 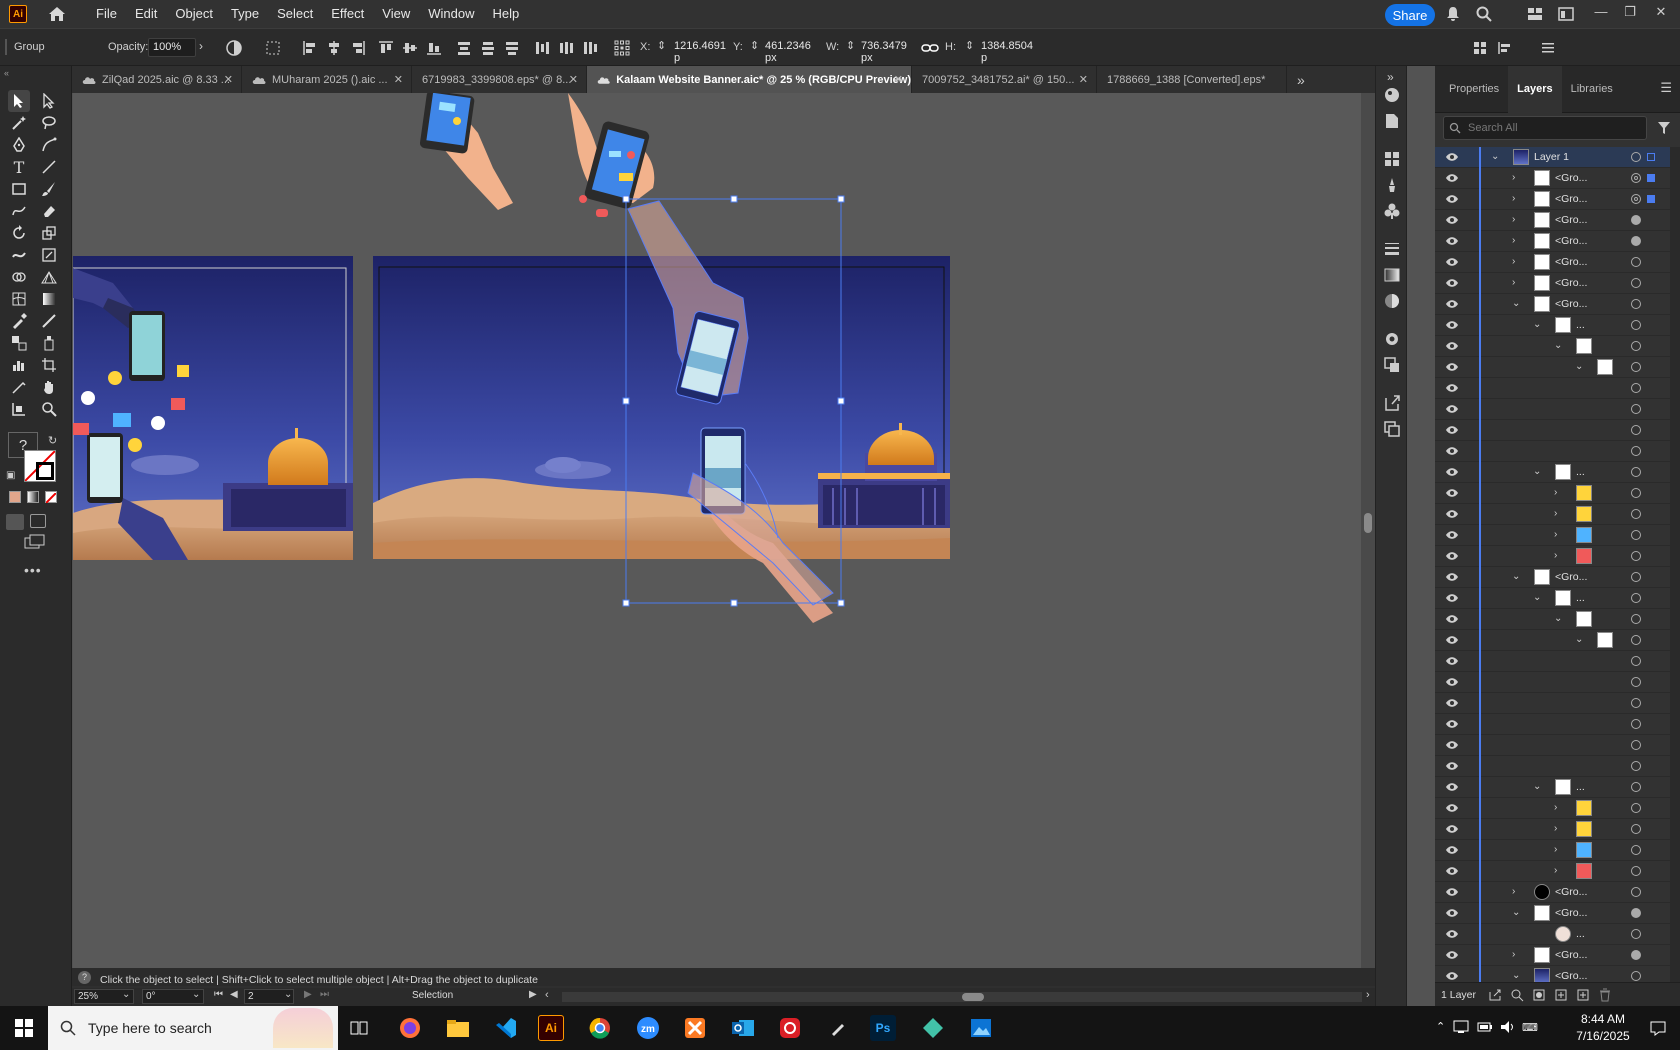 I want to click on delete-layer-icon, so click(x=1605, y=995).